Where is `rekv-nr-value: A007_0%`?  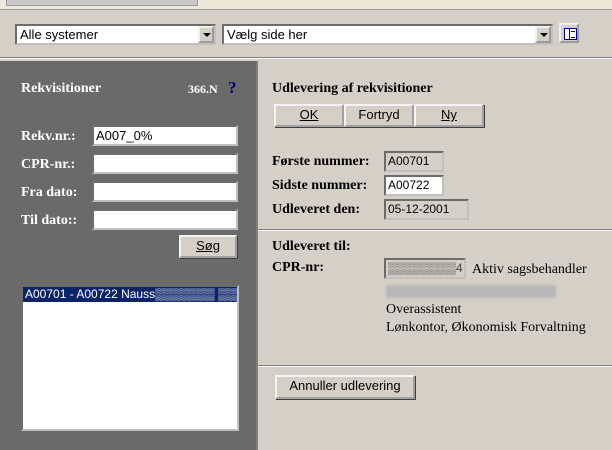
rekv-nr-value: A007_0% is located at coordinates (124, 135).